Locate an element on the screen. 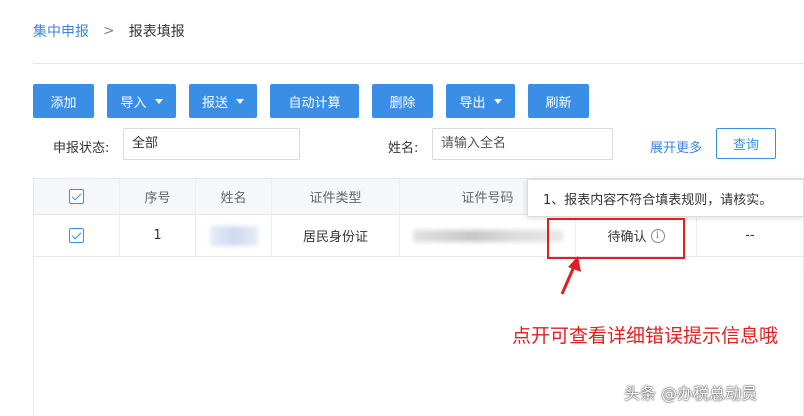  row-select-cell is located at coordinates (77, 235).